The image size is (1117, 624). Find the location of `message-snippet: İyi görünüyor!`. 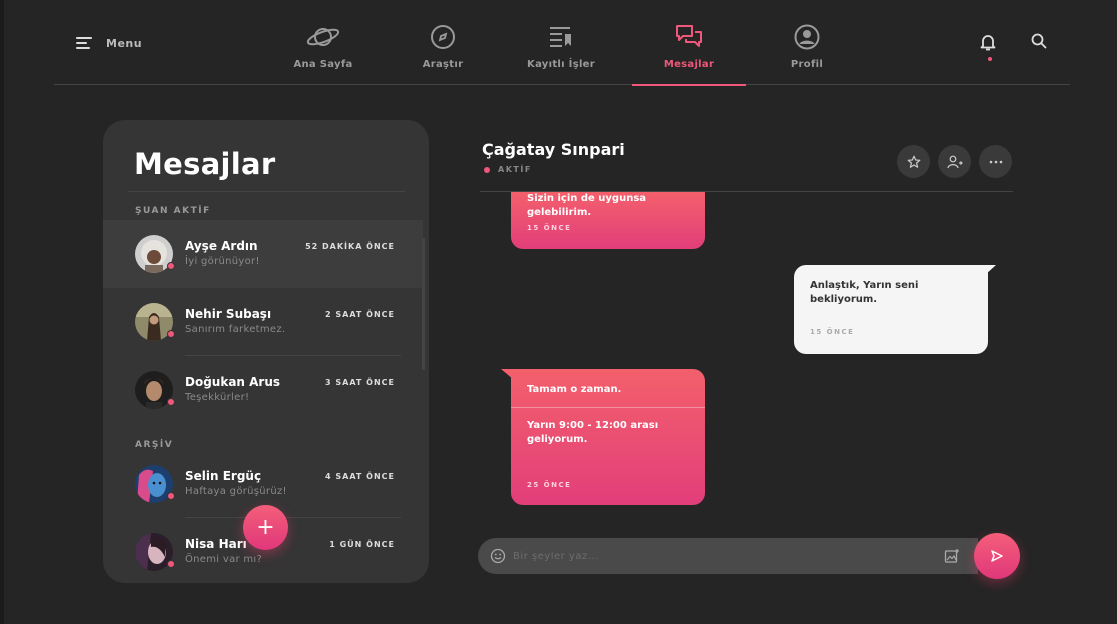

message-snippet: İyi görünüyor! is located at coordinates (222, 261).